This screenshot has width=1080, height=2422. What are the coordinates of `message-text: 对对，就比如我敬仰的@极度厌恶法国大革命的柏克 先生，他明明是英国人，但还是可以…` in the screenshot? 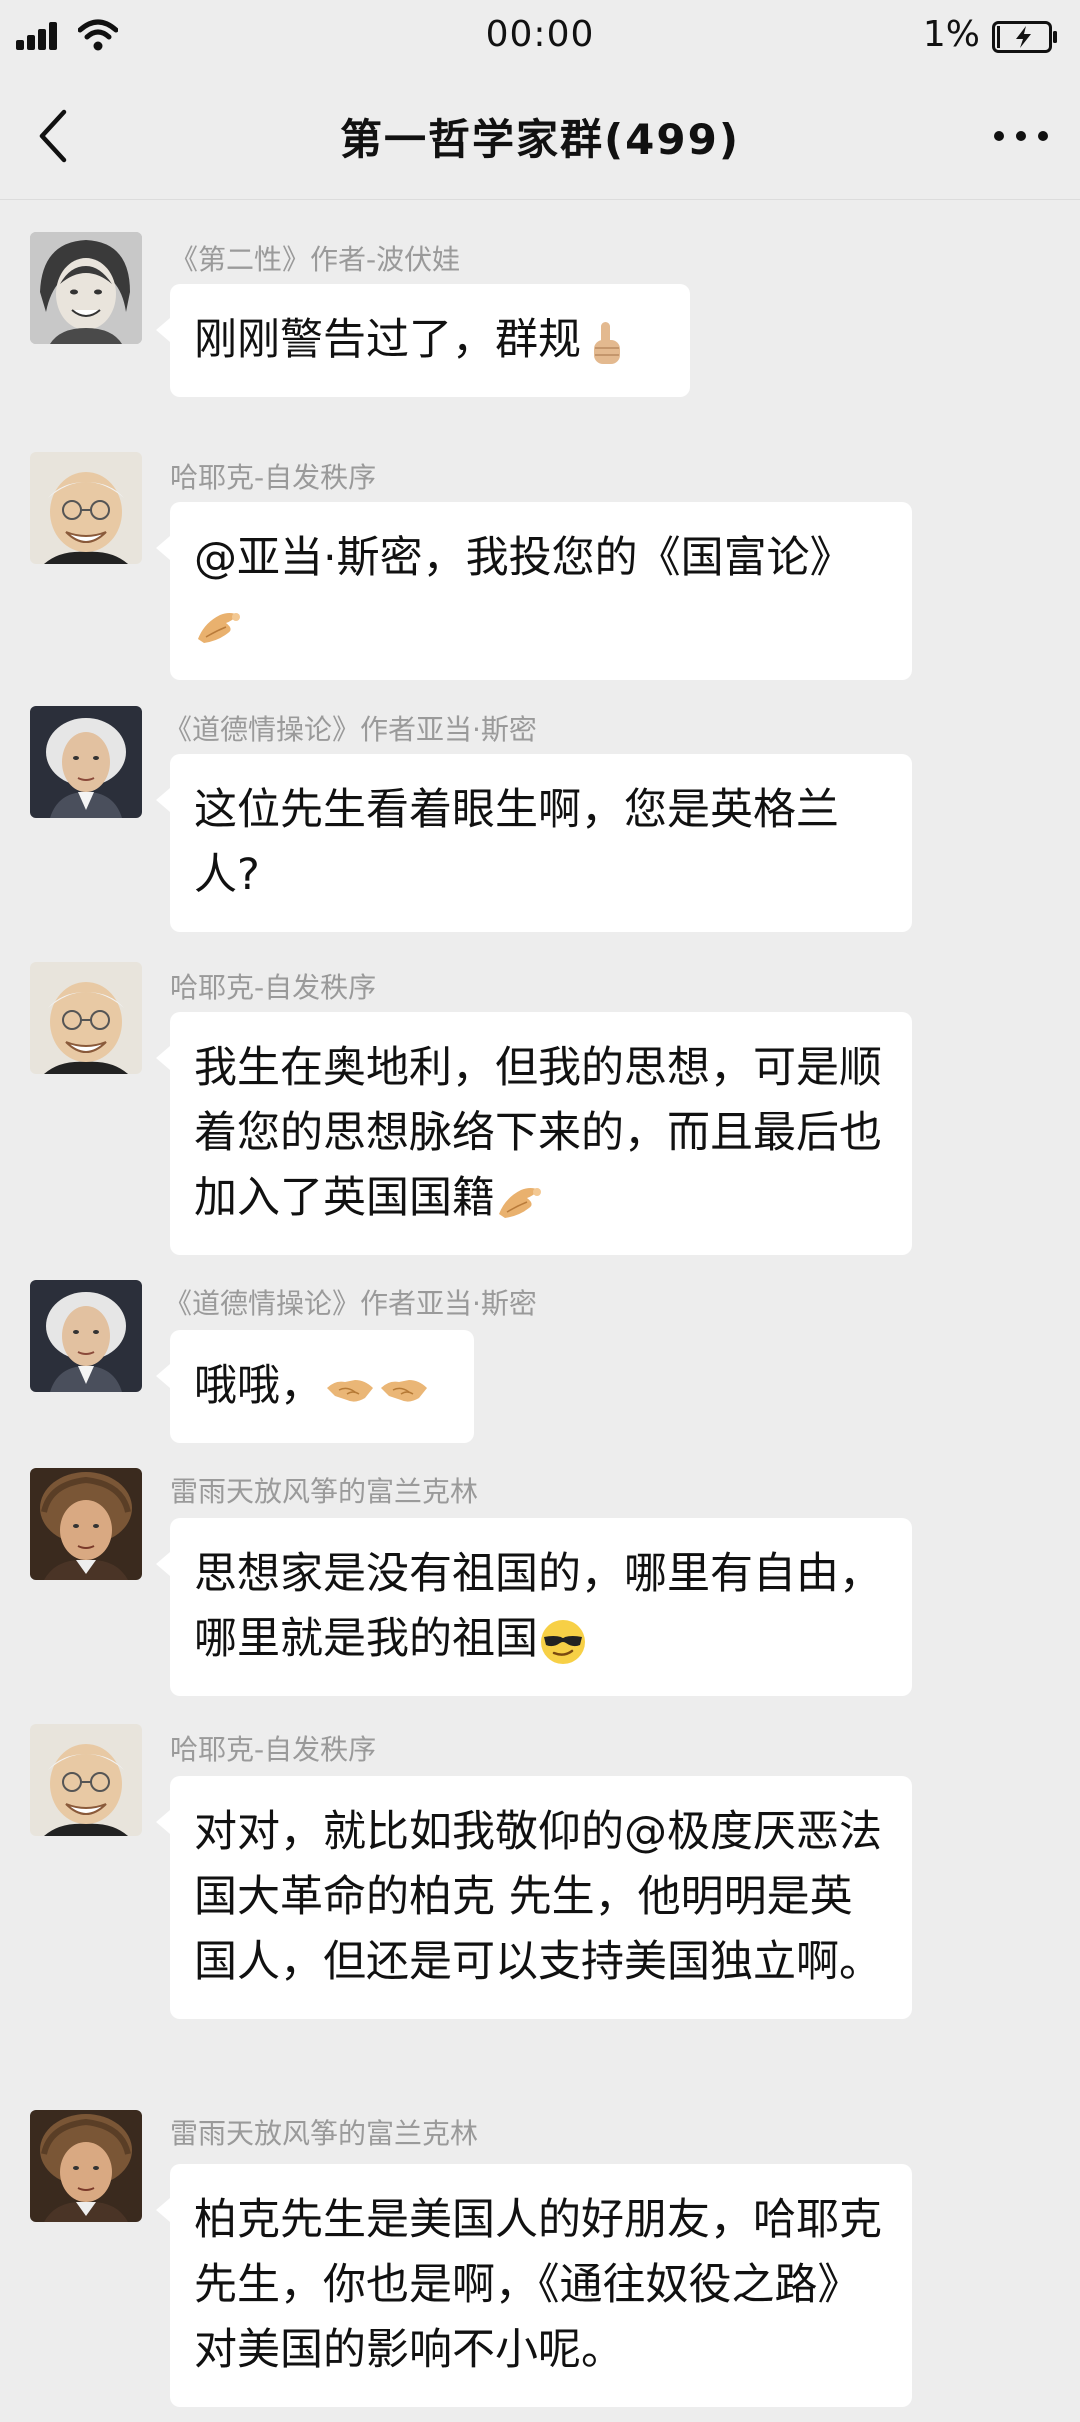 It's located at (538, 1897).